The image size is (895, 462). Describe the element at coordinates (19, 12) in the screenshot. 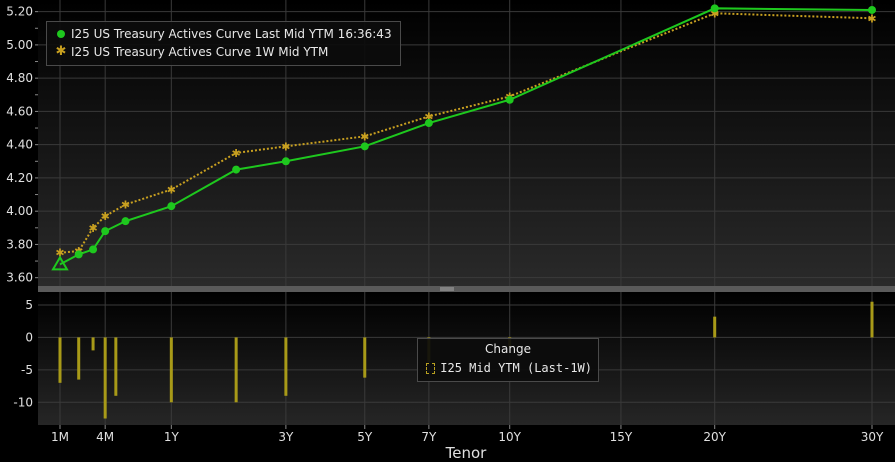

I see `y-tick-label: 5.20` at that location.